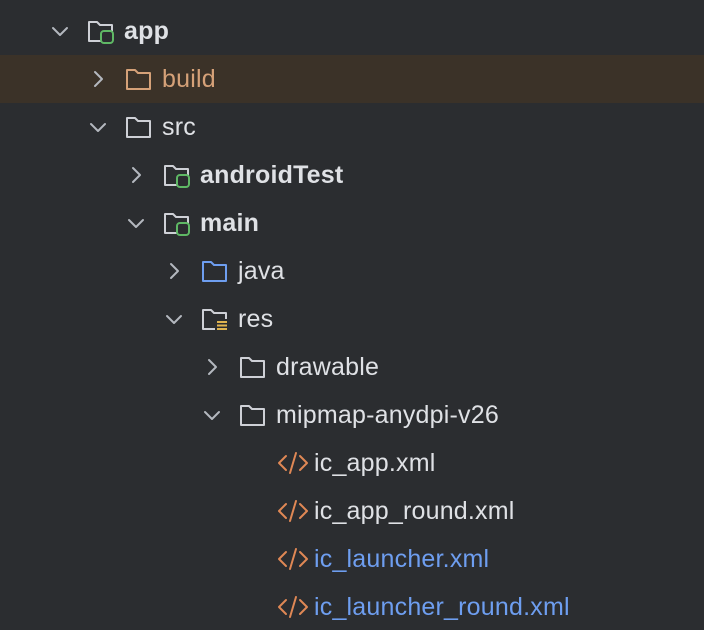 This screenshot has width=704, height=630. Describe the element at coordinates (402, 558) in the screenshot. I see `tree-item-label: ic_launcher.xml` at that location.